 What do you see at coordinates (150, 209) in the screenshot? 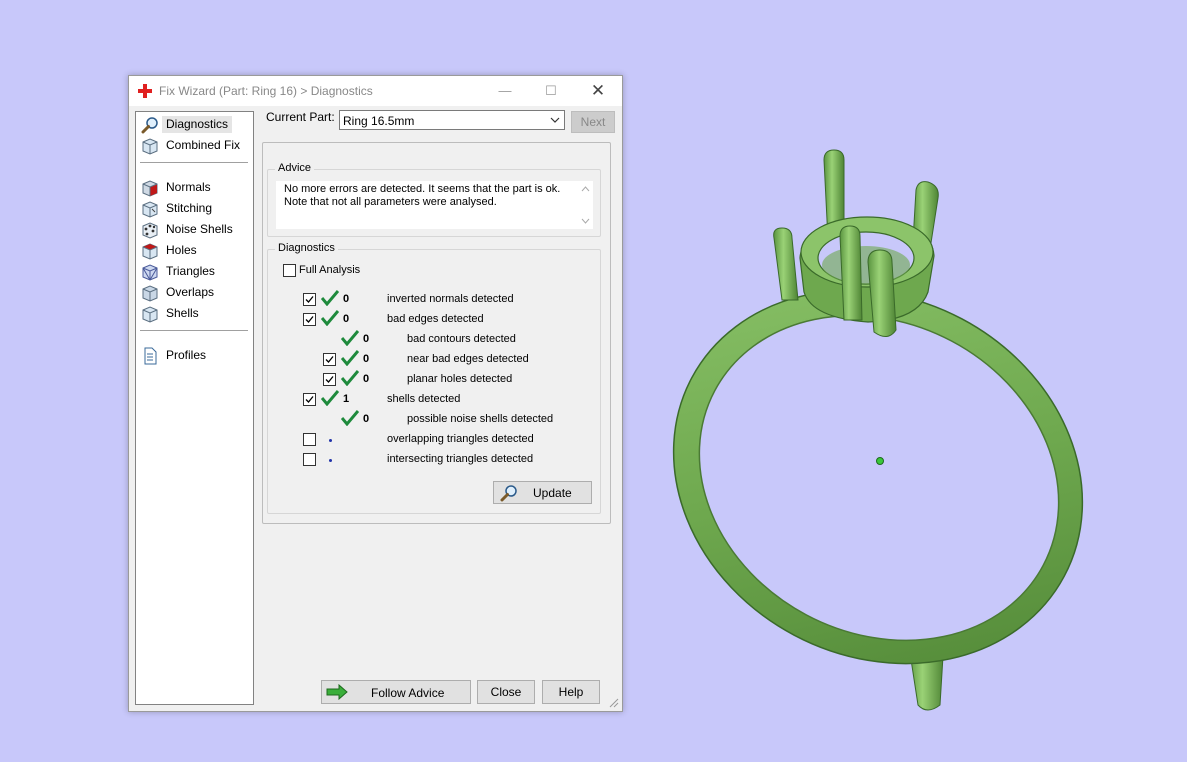
I see `stitching-cube-icon` at bounding box center [150, 209].